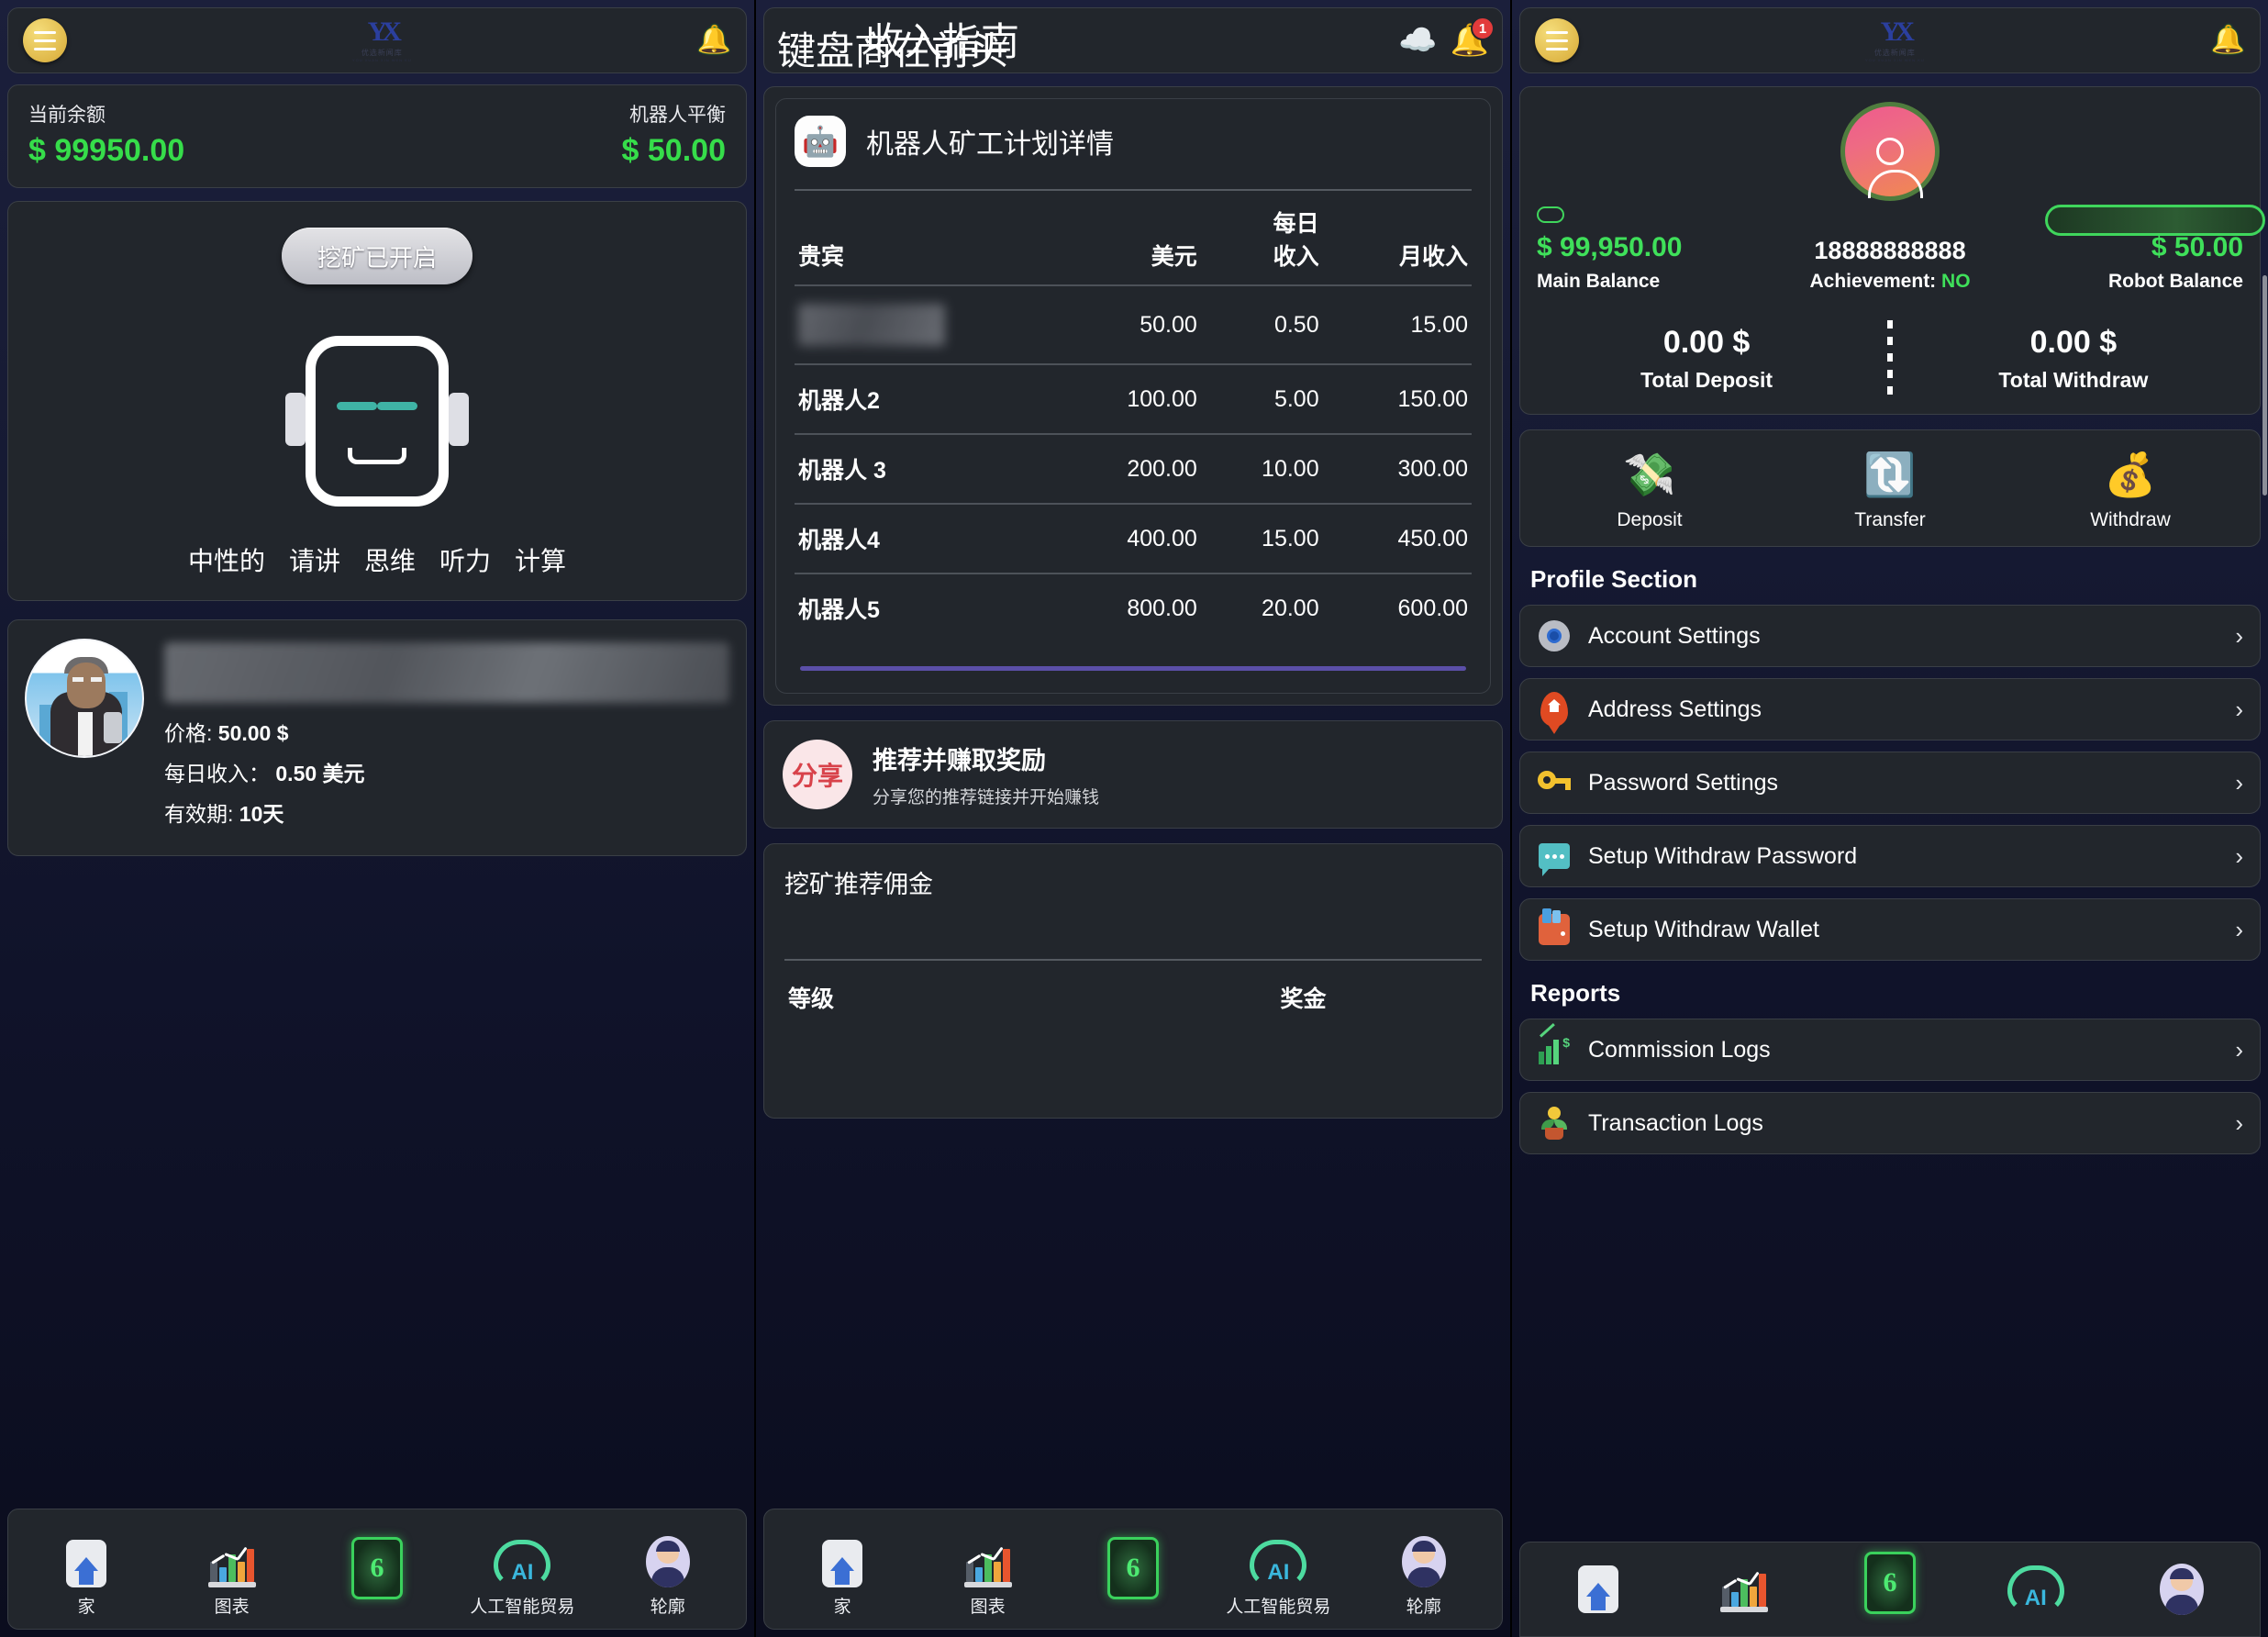 This screenshot has height=1637, width=2268. I want to click on product-price-row: 价格: 50.00 $, so click(447, 732).